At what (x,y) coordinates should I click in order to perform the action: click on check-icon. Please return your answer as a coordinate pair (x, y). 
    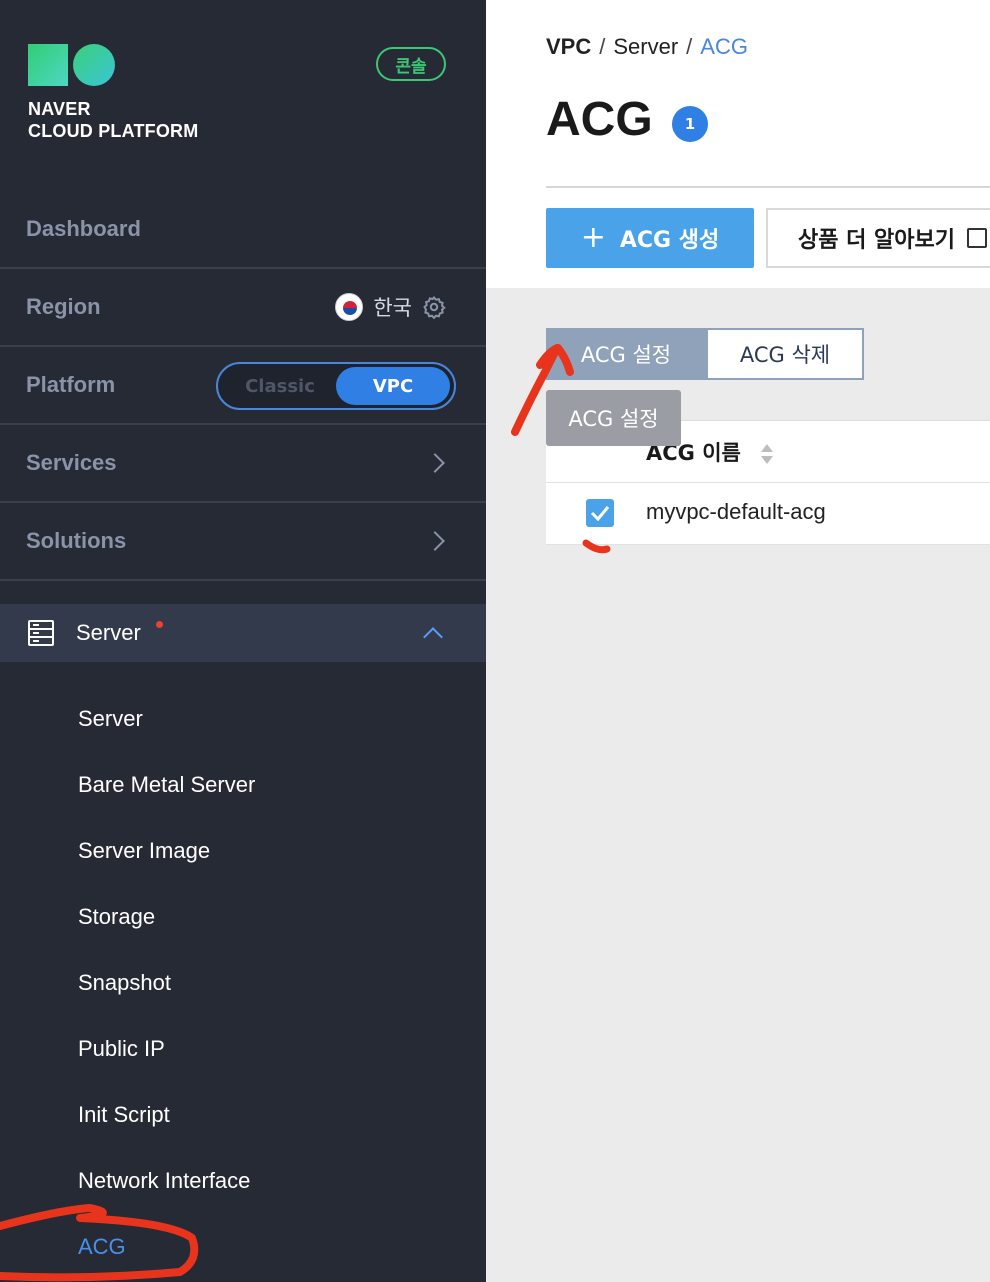
    Looking at the image, I should click on (600, 513).